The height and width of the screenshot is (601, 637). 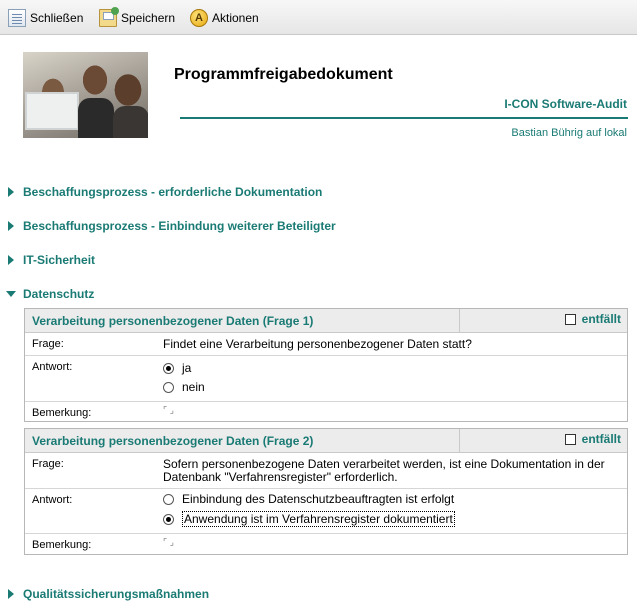 I want to click on section-datenschutz: Datenschutz, so click(x=50, y=294).